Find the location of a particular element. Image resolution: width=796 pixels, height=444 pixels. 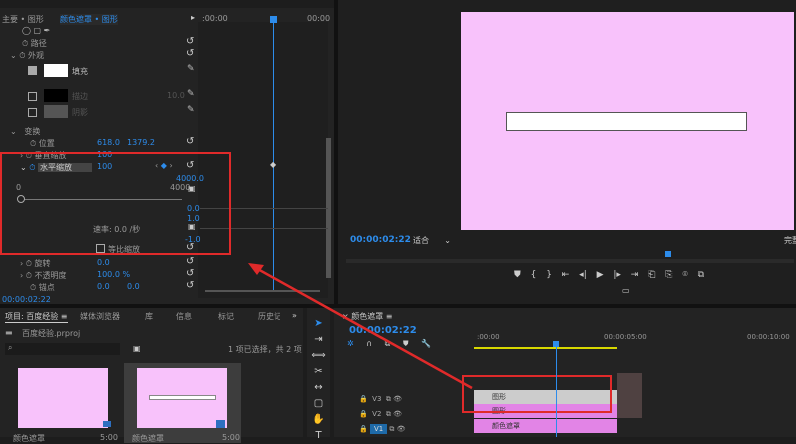

stroke-label: 描边 is located at coordinates (80, 96).